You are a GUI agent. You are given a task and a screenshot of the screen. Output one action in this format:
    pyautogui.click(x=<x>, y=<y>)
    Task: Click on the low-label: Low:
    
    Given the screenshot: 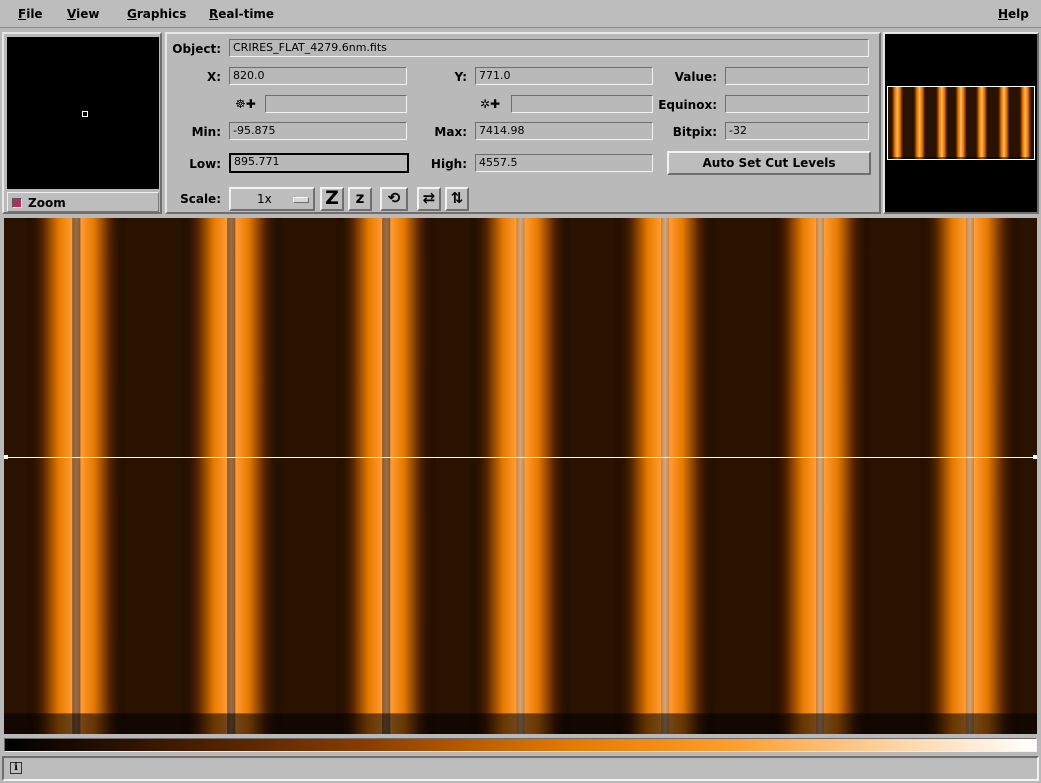 What is the action you would take?
    pyautogui.click(x=205, y=164)
    